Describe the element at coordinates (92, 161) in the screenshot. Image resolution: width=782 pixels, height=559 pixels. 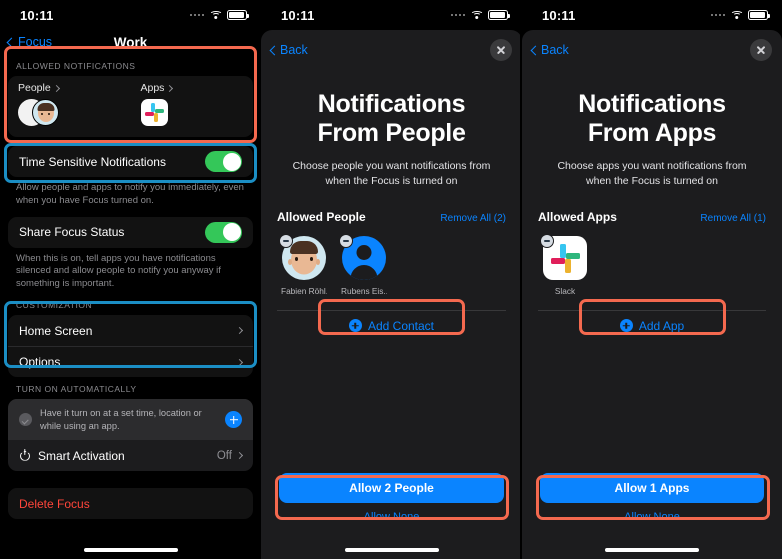
I see `time-sensitive-label: Time Sensitive Notifications` at that location.